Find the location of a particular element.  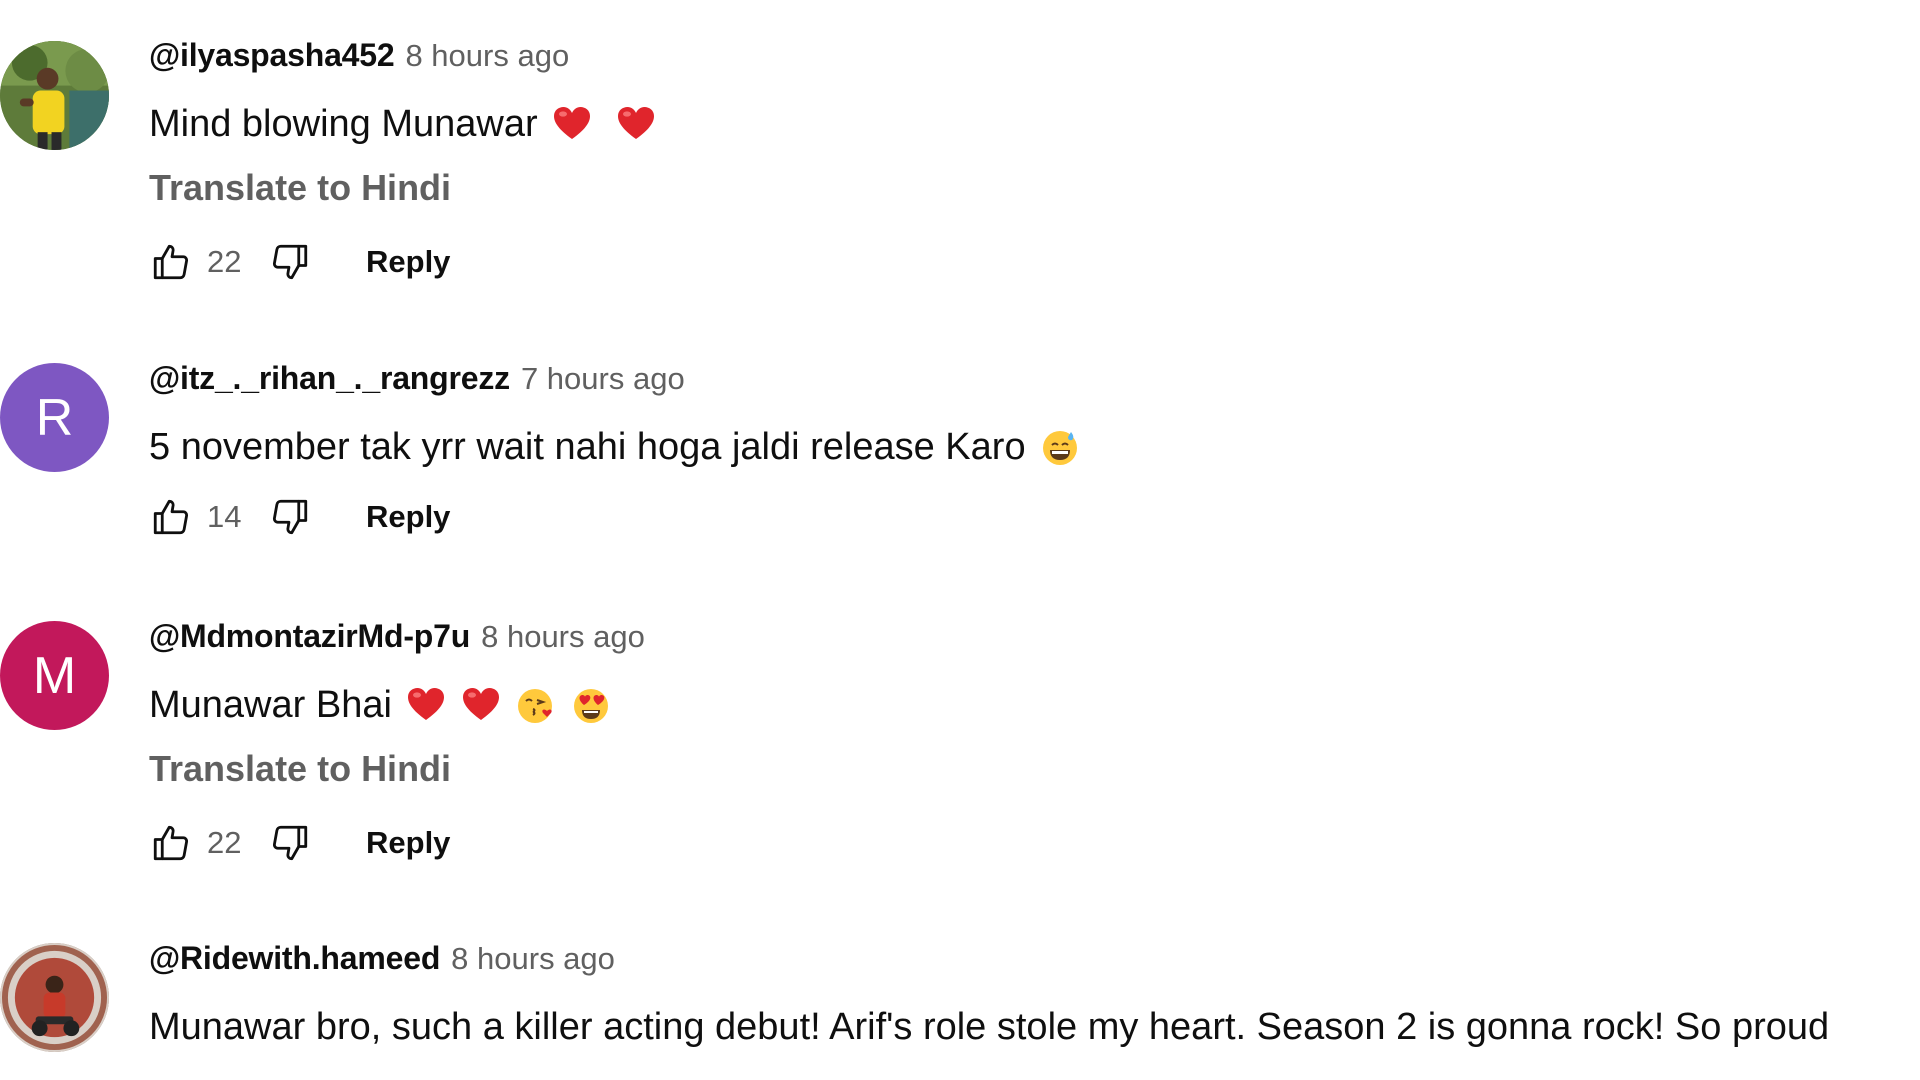

heart-eyes-emoji is located at coordinates (591, 705).